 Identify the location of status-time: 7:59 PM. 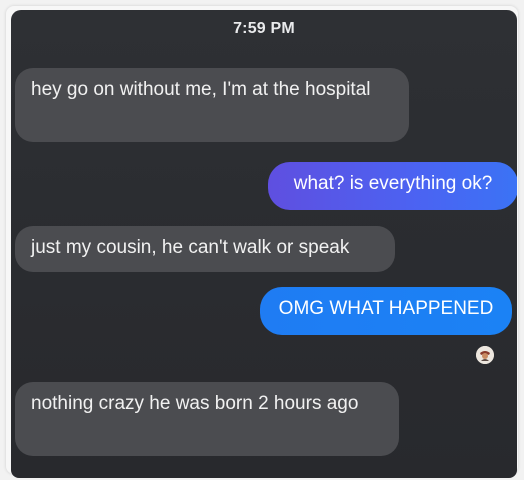
(264, 28).